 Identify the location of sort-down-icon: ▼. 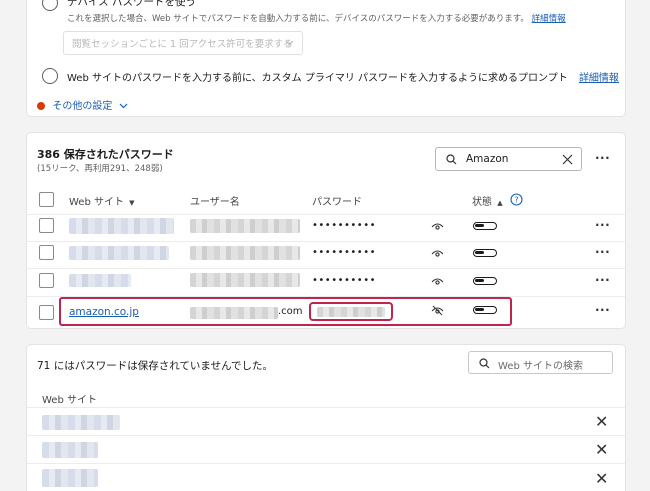
(132, 203).